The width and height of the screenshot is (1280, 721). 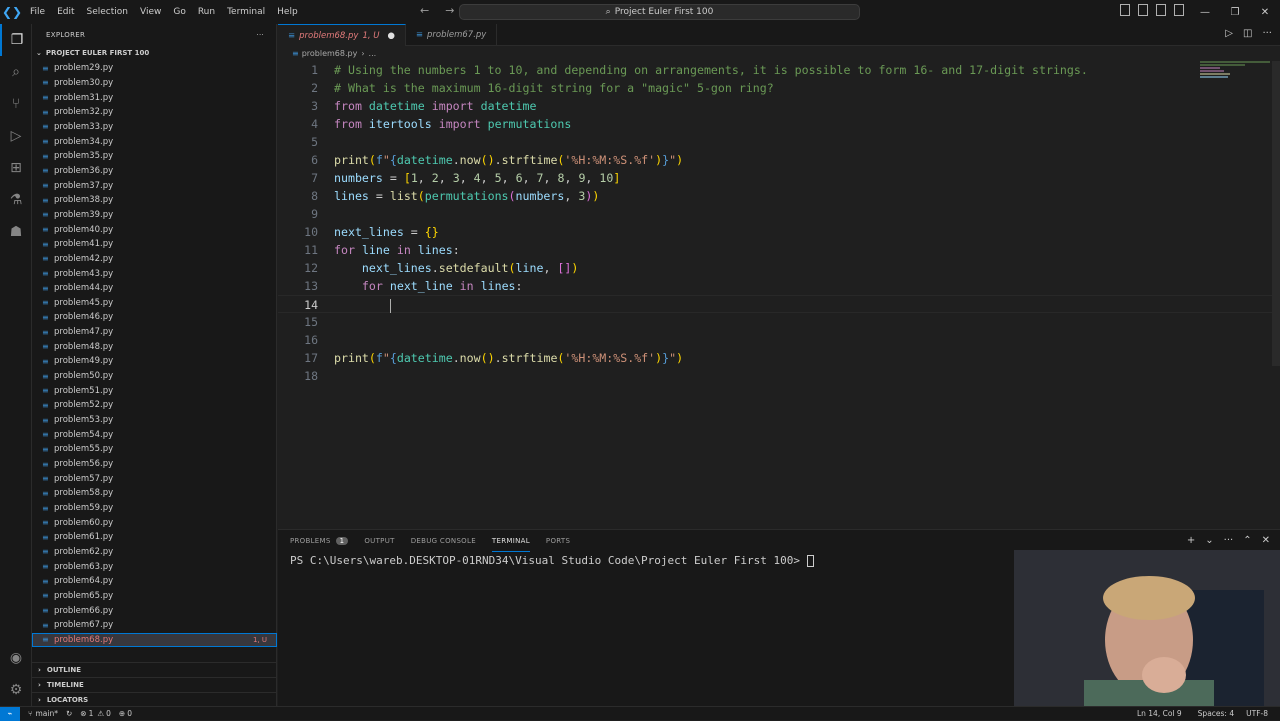 I want to click on file-tree-item: ≡ problem65.py, so click(x=154, y=596).